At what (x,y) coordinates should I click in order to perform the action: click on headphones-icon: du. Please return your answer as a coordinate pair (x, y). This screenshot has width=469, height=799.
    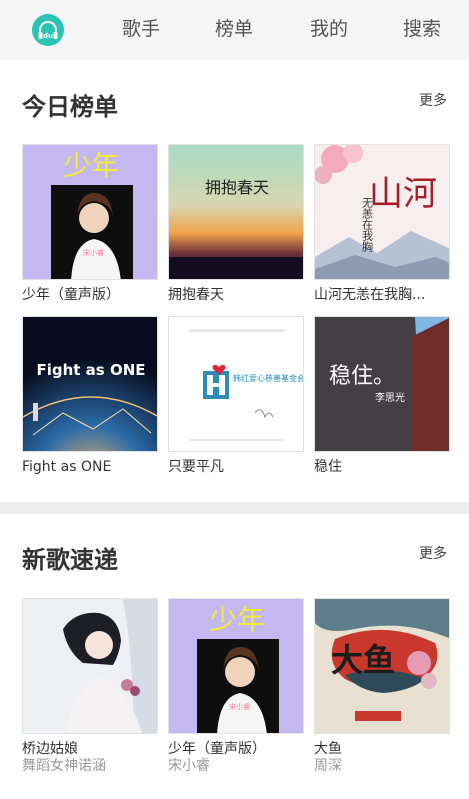
    Looking at the image, I should click on (48, 30).